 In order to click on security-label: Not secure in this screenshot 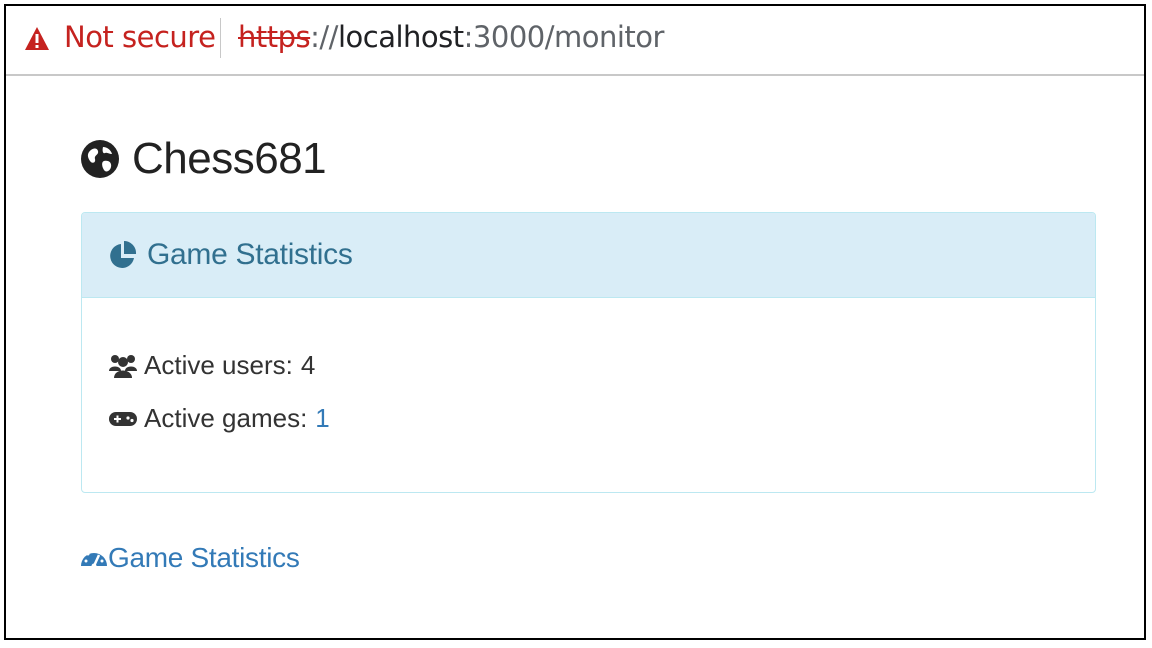, I will do `click(140, 37)`.